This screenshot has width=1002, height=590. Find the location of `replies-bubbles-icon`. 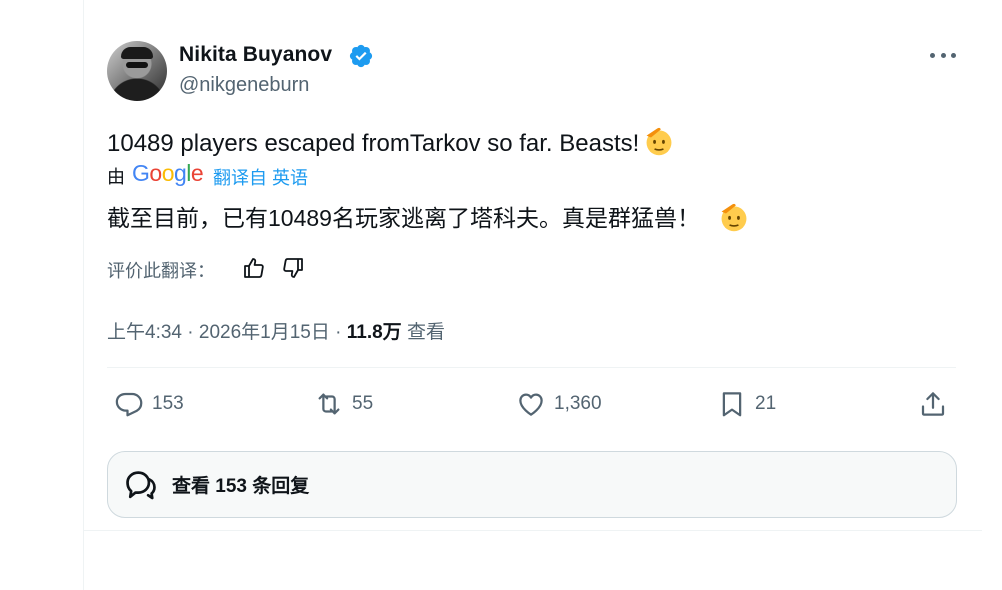

replies-bubbles-icon is located at coordinates (141, 484).